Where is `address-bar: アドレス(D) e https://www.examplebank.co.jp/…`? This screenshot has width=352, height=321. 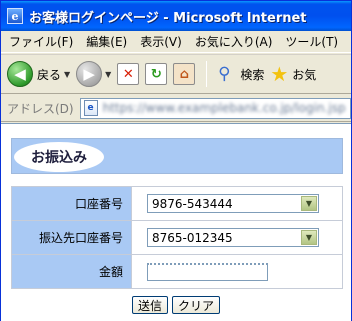 address-bar: アドレス(D) e https://www.examplebank.co.jp/… is located at coordinates (176, 108).